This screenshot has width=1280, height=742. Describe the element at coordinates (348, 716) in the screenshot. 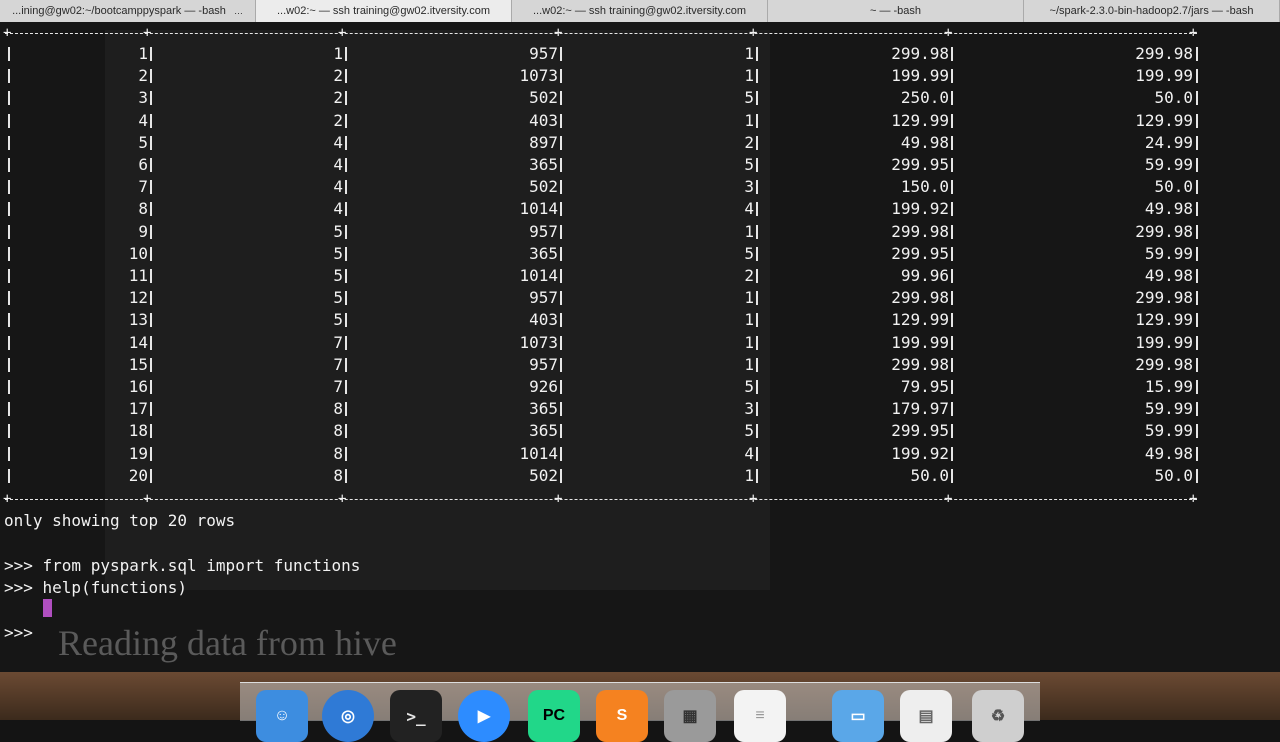

I see `safari-icon: ◎` at that location.